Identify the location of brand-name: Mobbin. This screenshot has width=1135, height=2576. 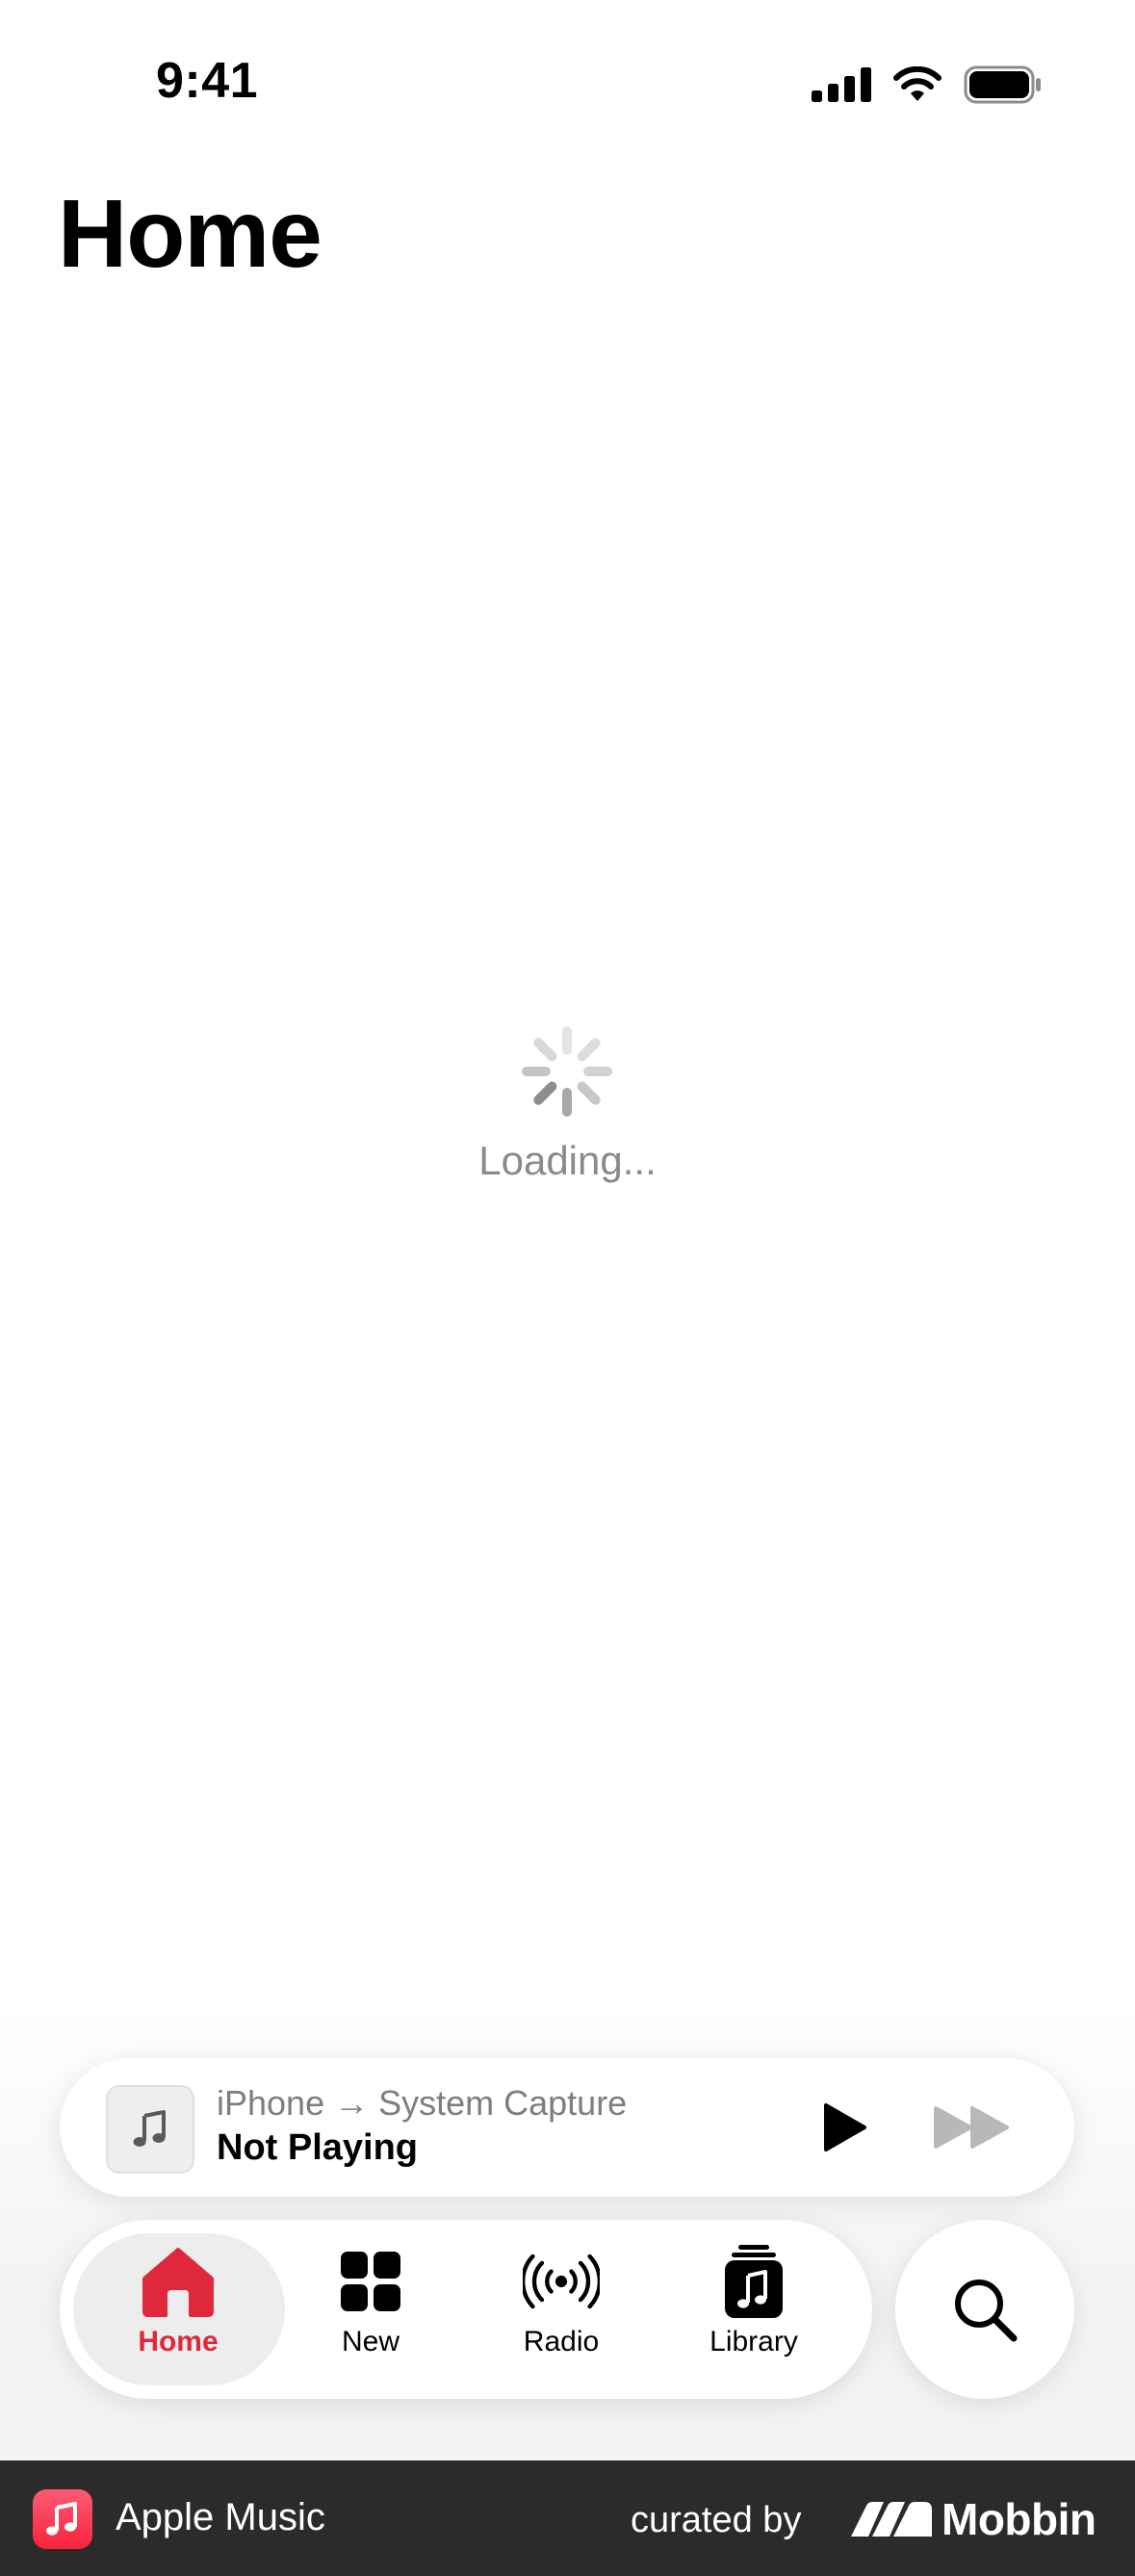
(1019, 2519).